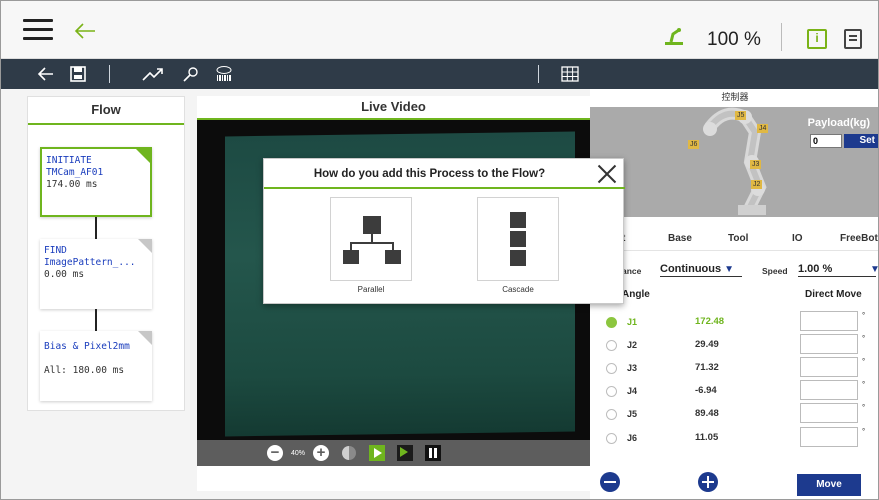 Image resolution: width=879 pixels, height=500 pixels. What do you see at coordinates (734, 368) in the screenshot?
I see `joint-row: J3 71.32 °` at bounding box center [734, 368].